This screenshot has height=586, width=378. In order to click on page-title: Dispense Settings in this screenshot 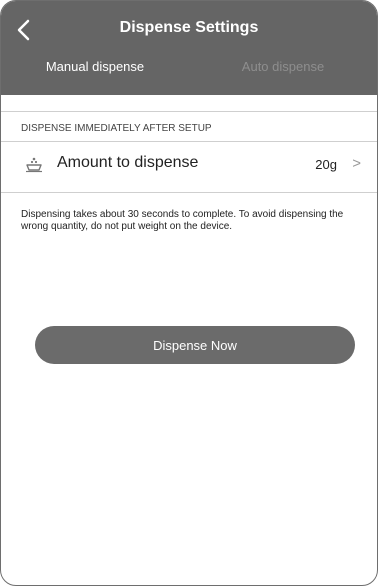, I will do `click(189, 27)`.